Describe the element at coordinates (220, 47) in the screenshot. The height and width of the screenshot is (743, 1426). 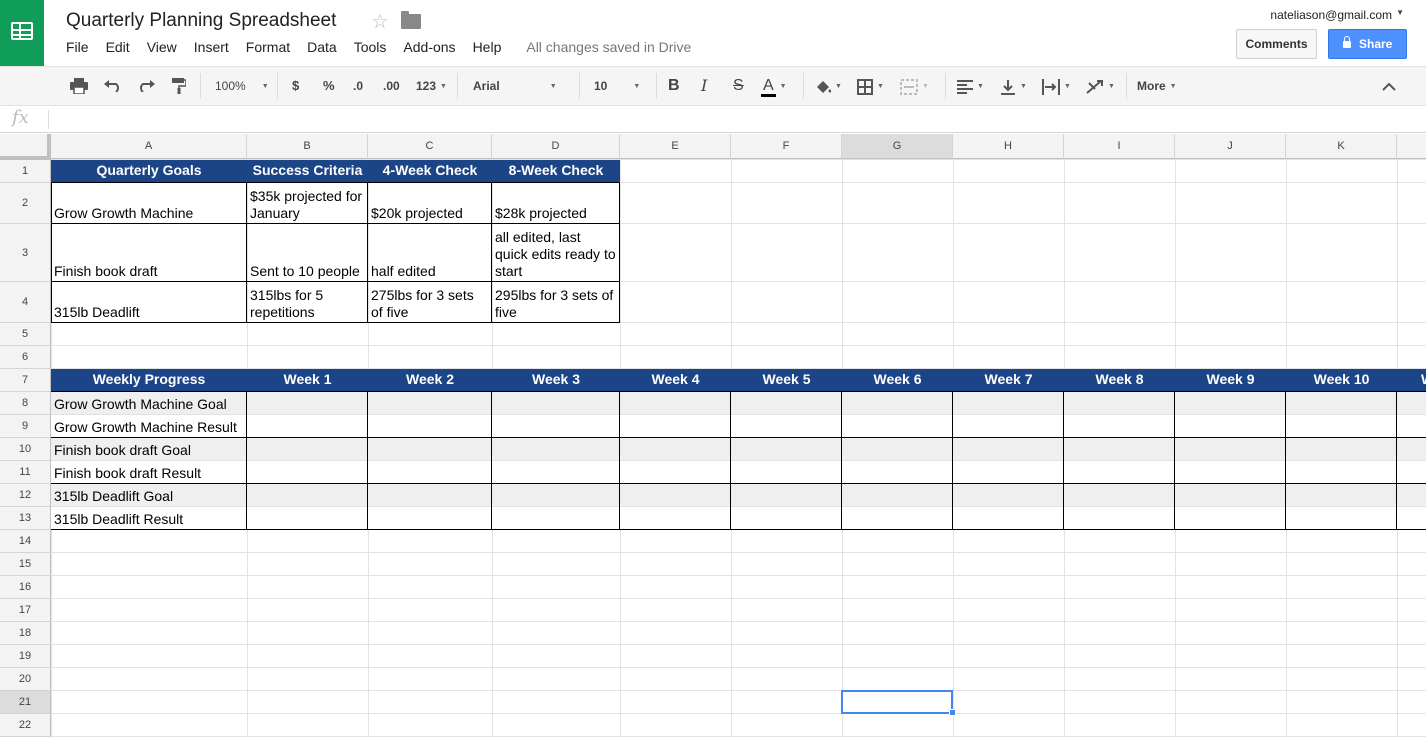
I see `menu-insert: Insert` at that location.